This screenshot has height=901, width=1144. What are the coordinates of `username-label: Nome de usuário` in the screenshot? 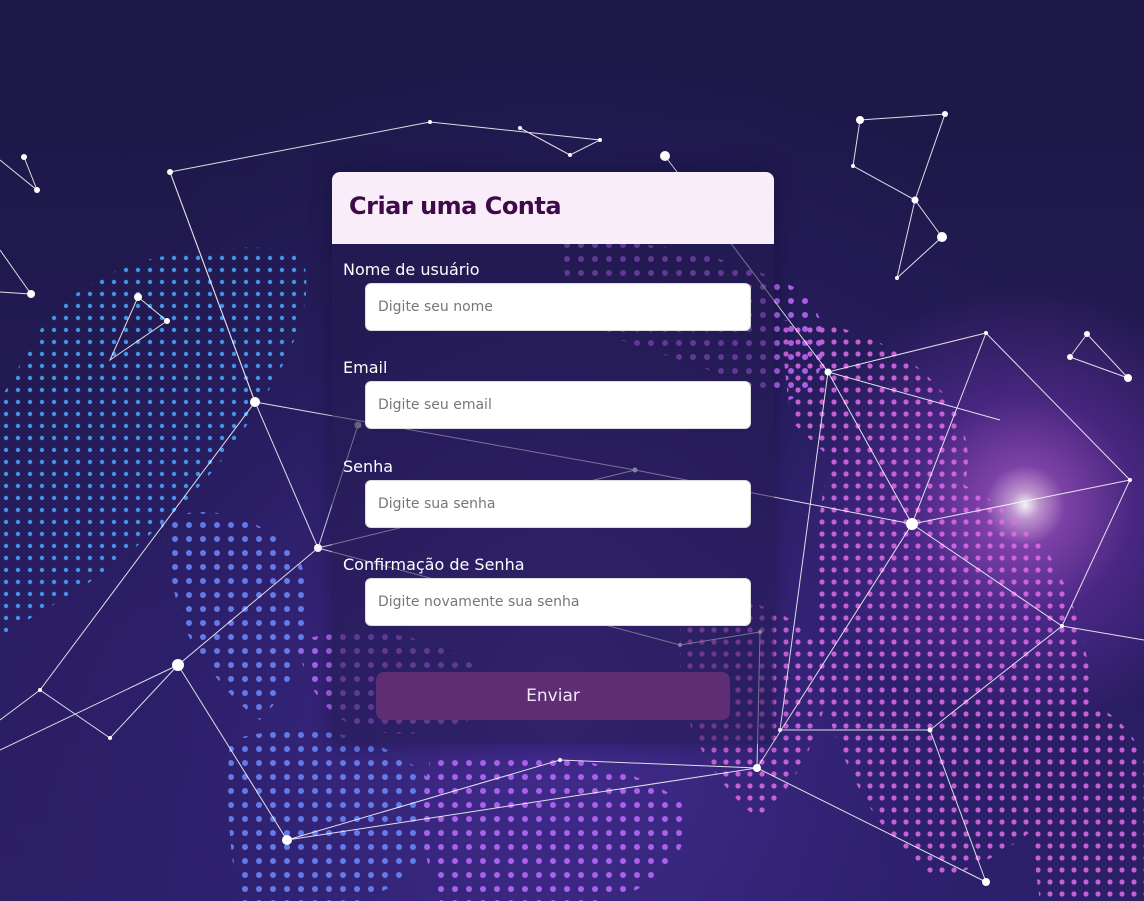 It's located at (411, 269).